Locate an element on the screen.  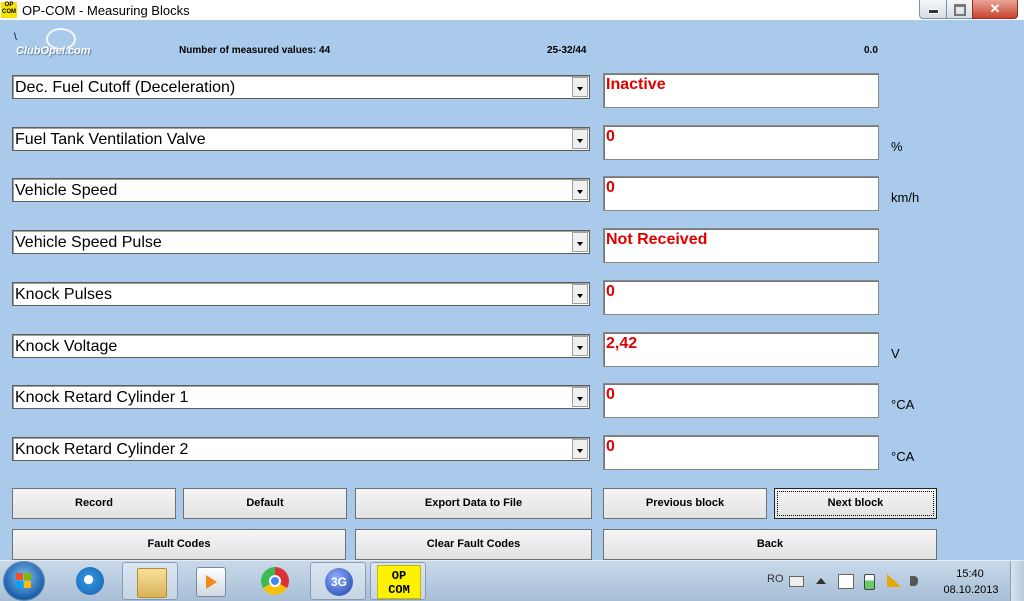
measurement-row: Dec. Fuel Cutoff (Deceleration) Inactive is located at coordinates (512, 94).